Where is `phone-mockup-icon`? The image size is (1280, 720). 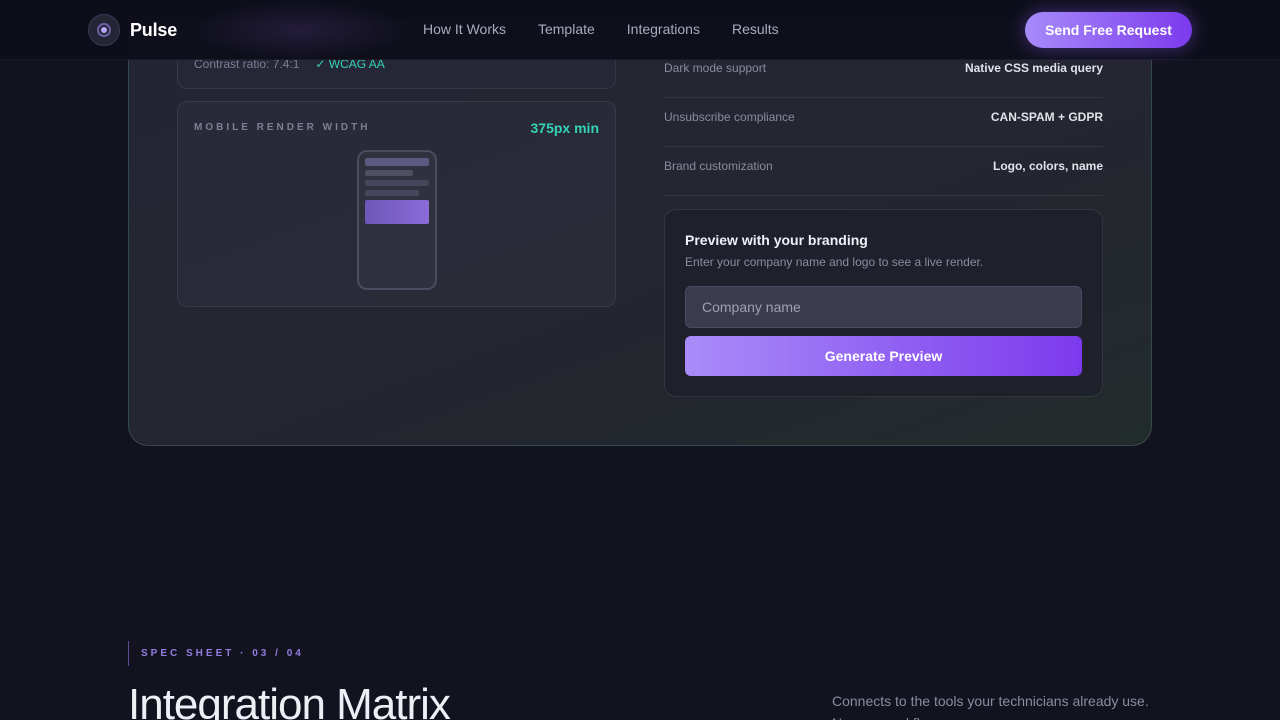
phone-mockup-icon is located at coordinates (397, 220).